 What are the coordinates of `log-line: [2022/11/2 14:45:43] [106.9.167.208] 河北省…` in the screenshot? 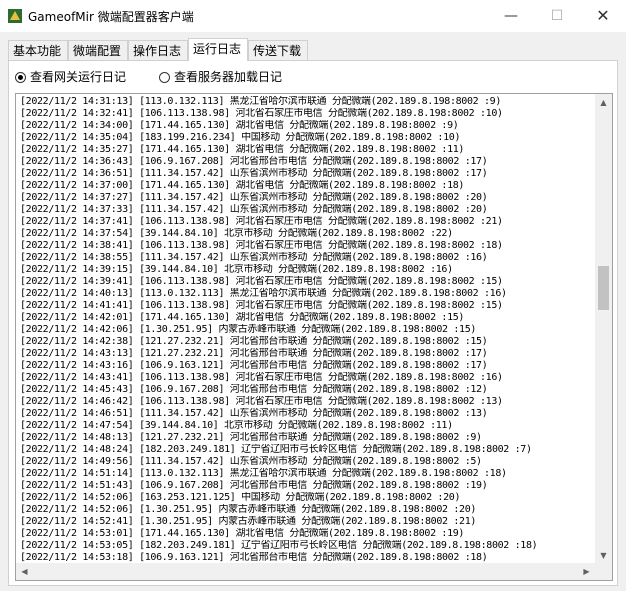 It's located at (254, 389).